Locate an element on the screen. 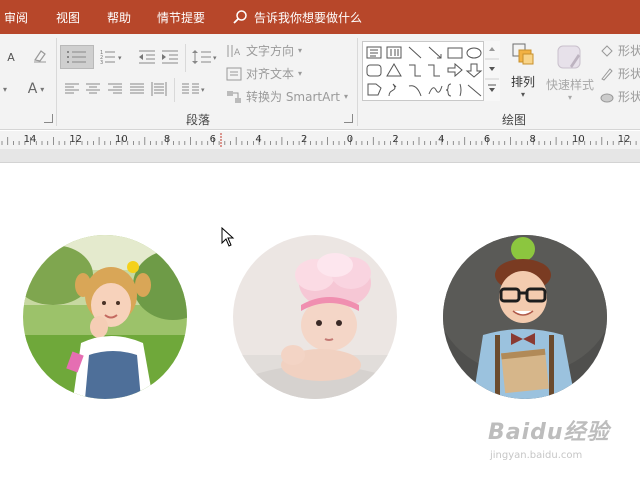  shapes-gallery-scroll is located at coordinates (491, 71).